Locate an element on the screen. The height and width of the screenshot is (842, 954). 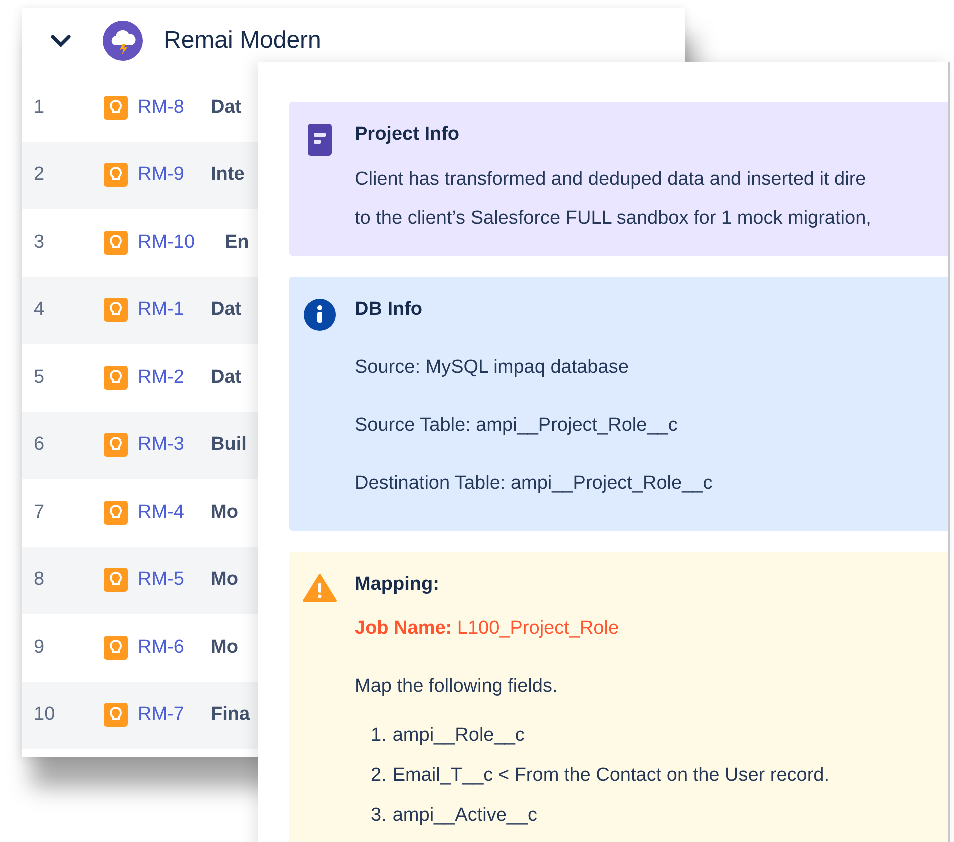
issue-key: RM-7 is located at coordinates (174, 715).